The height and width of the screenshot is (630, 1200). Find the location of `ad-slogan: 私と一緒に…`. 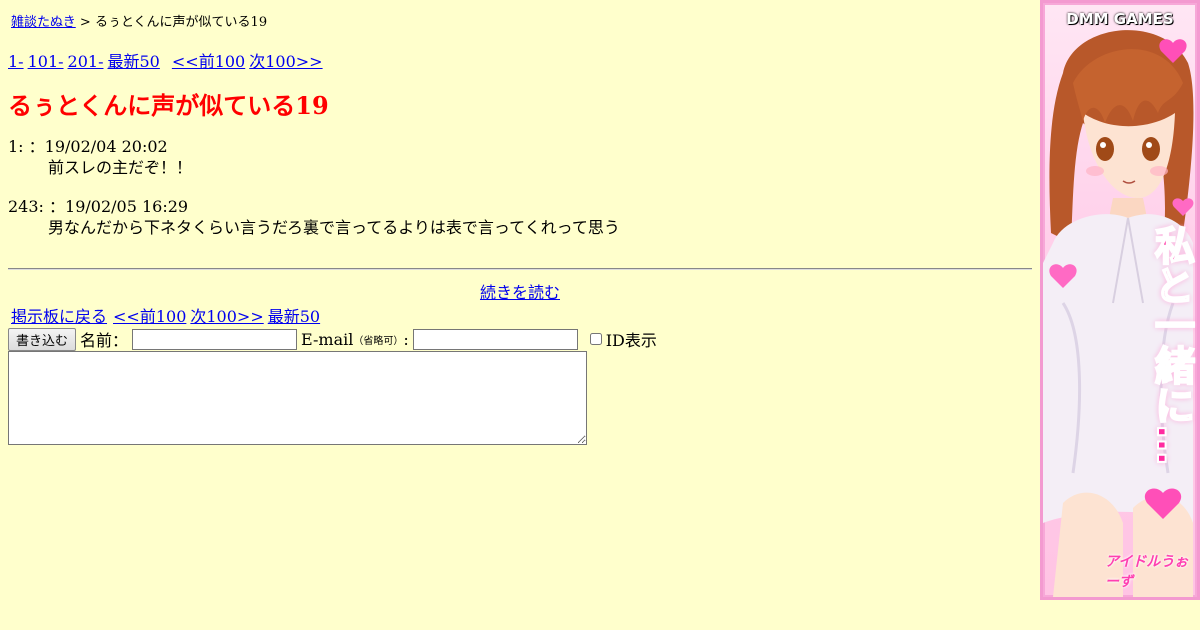

ad-slogan: 私と一緒に… is located at coordinates (1171, 345).